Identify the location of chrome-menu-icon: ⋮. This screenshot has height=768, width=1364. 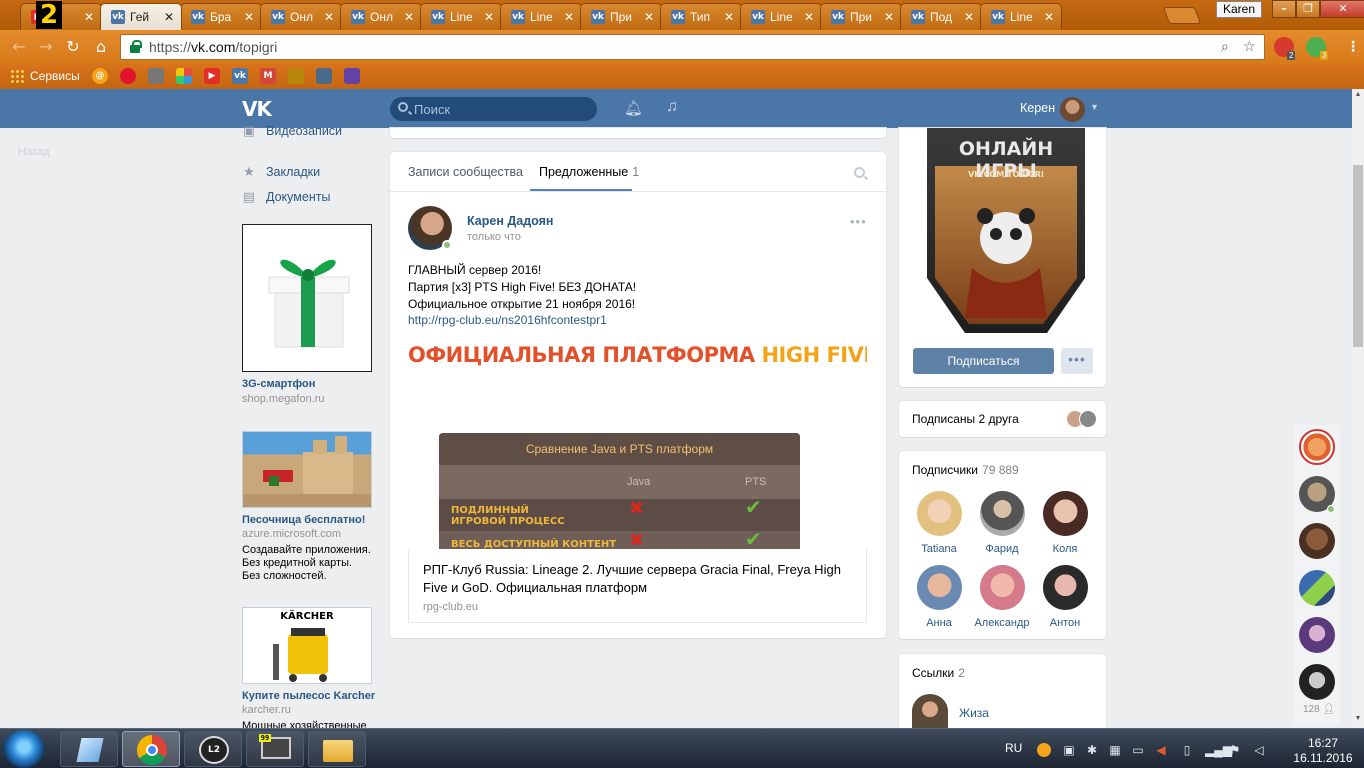
(1353, 47).